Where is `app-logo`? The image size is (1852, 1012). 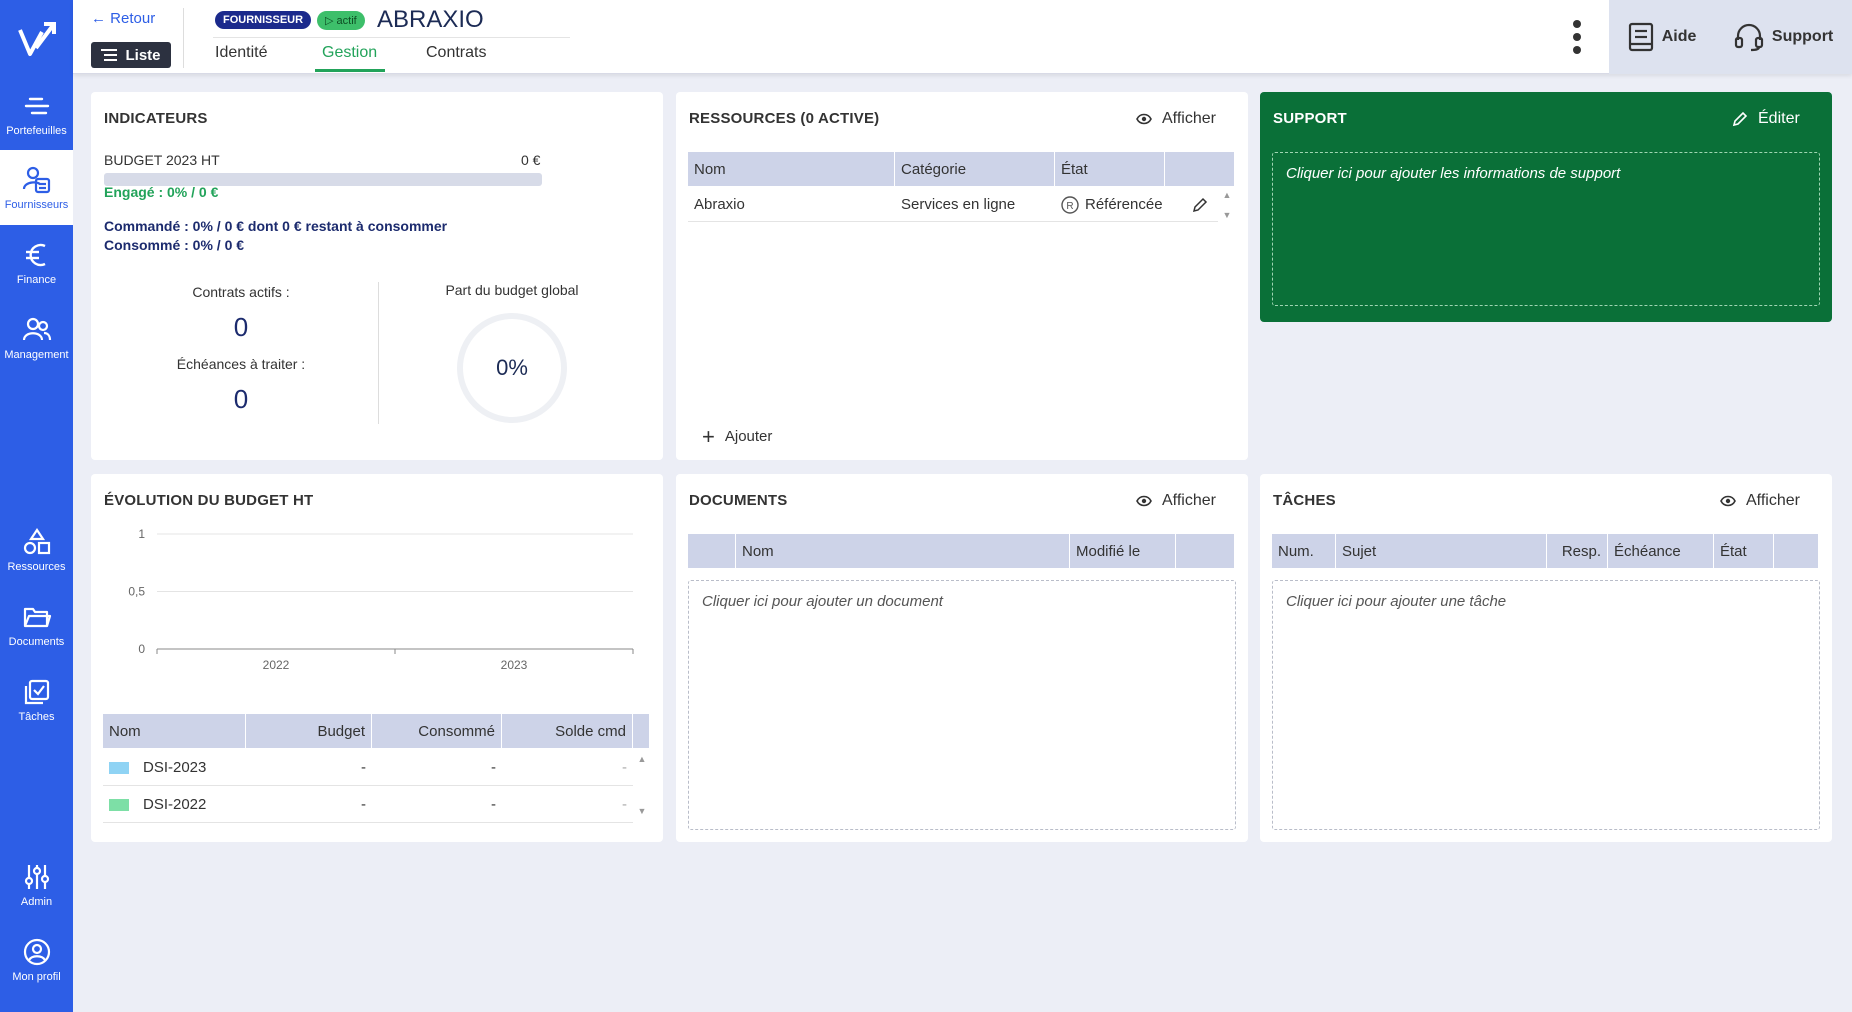
app-logo is located at coordinates (36, 38).